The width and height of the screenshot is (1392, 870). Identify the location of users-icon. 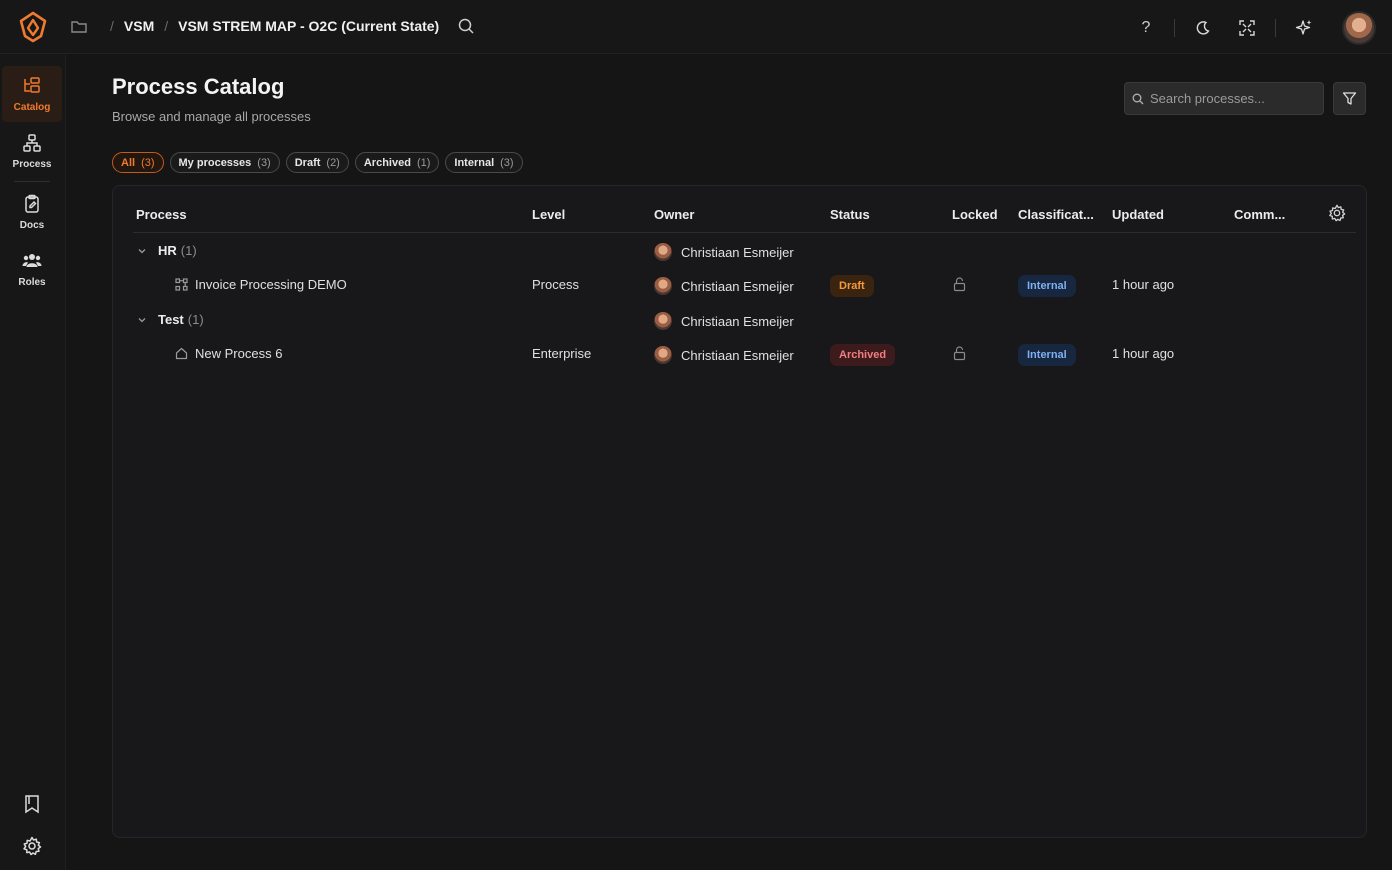
(32, 260).